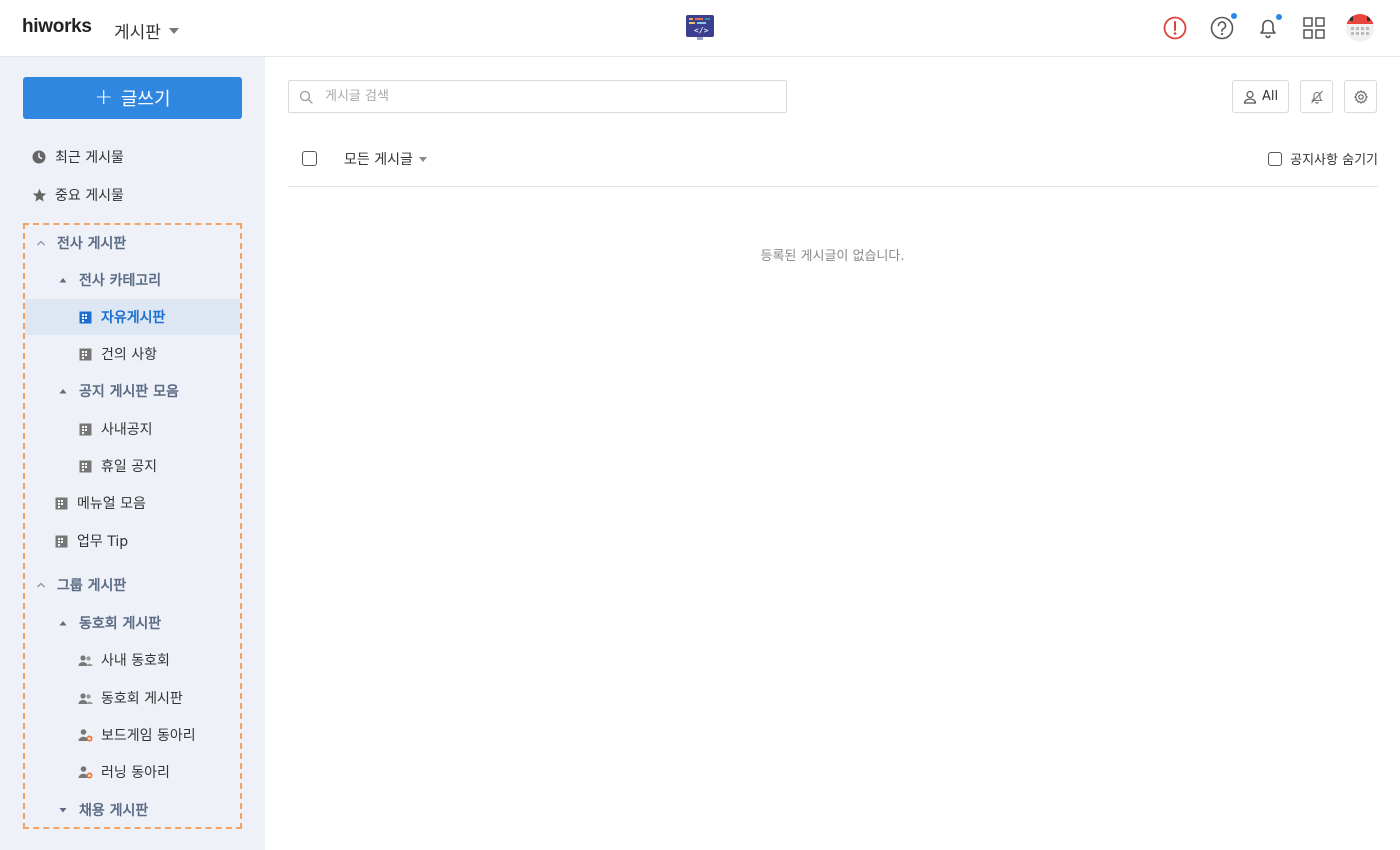  Describe the element at coordinates (129, 467) in the screenshot. I see `tree-item-label: 휴일 공지` at that location.